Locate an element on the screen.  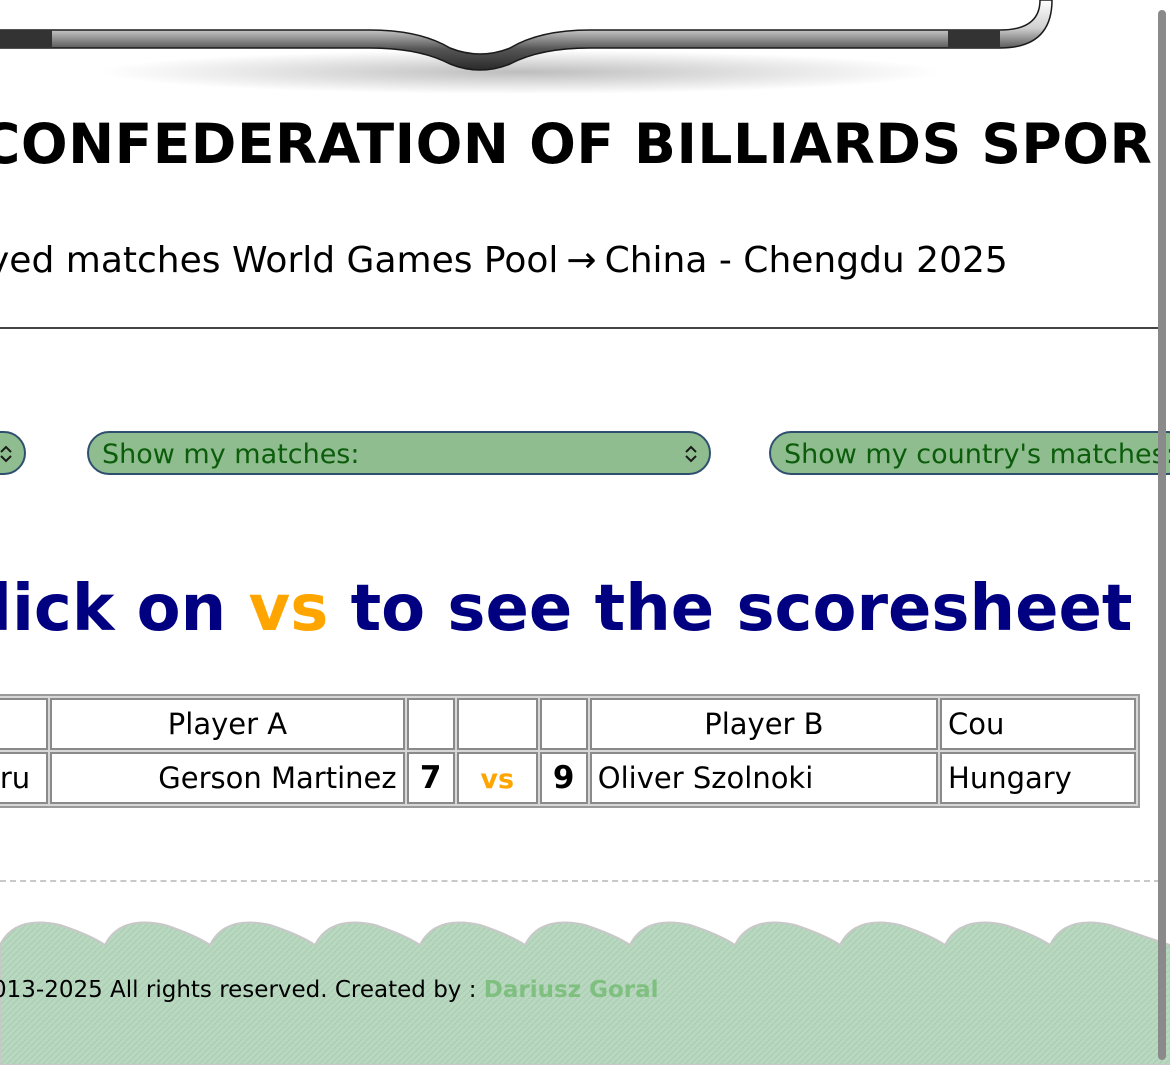
header-player-b: Player B is located at coordinates (764, 724).